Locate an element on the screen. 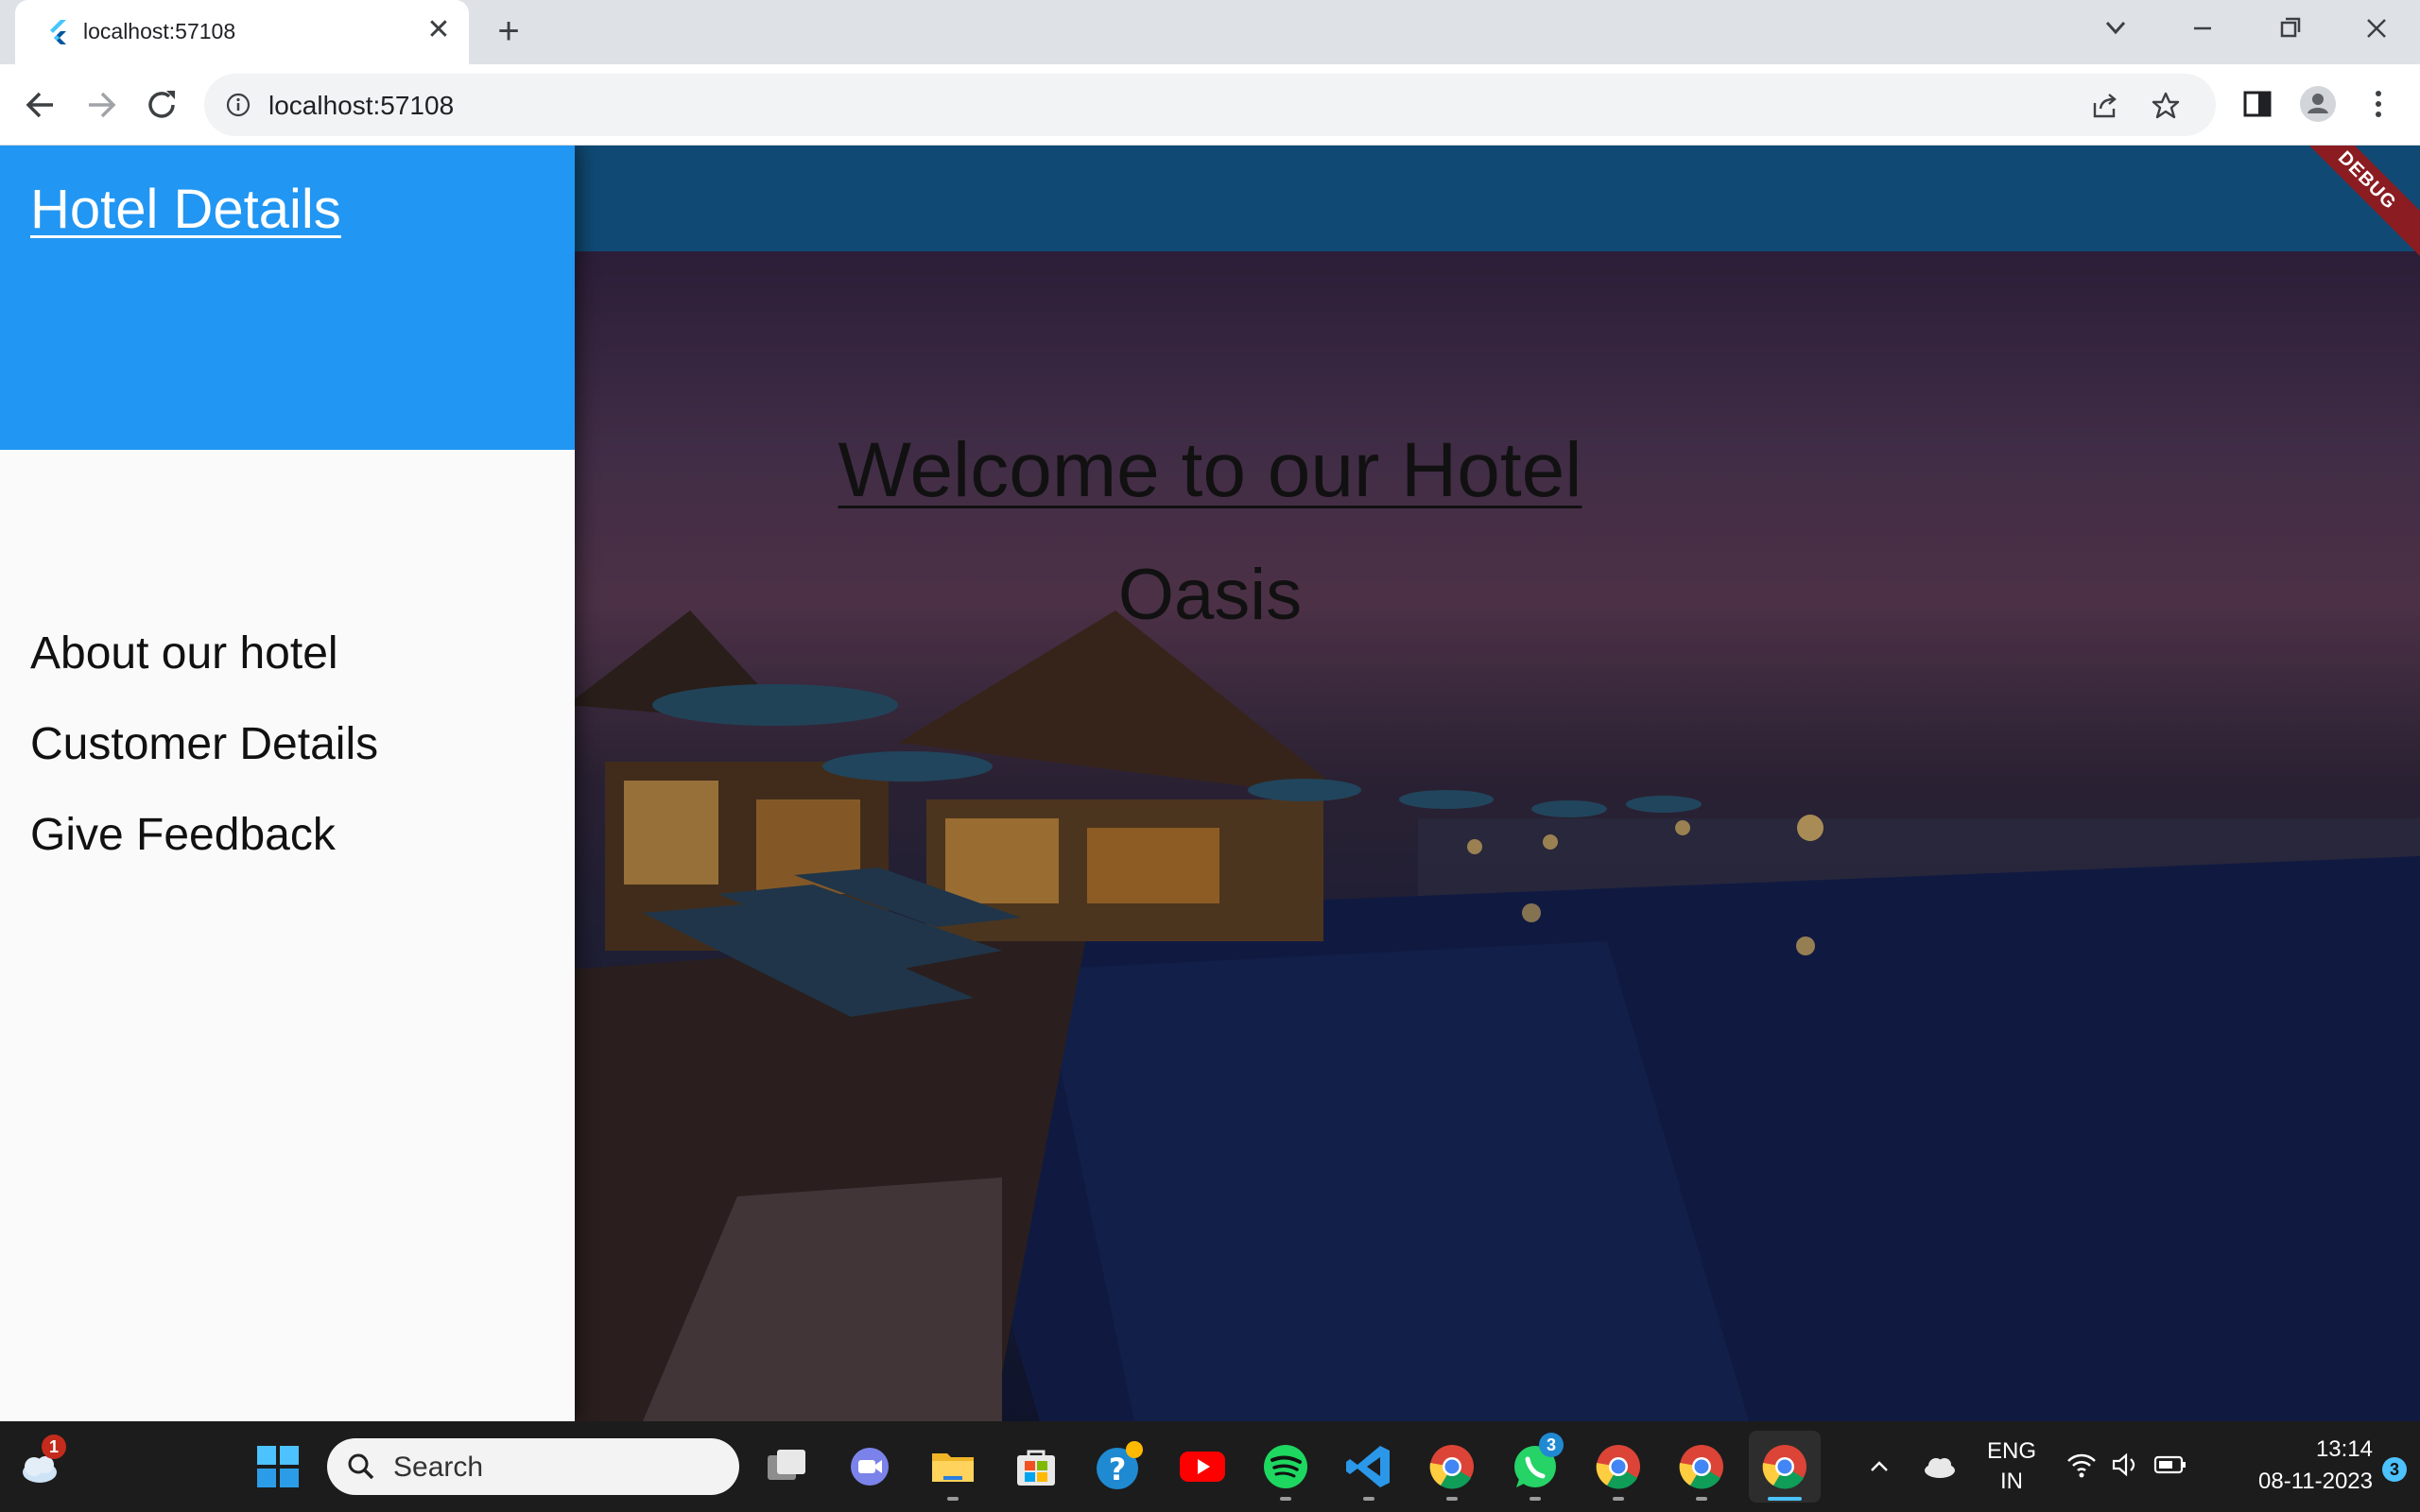 Image resolution: width=2420 pixels, height=1512 pixels. chrome-icon is located at coordinates (1452, 1466).